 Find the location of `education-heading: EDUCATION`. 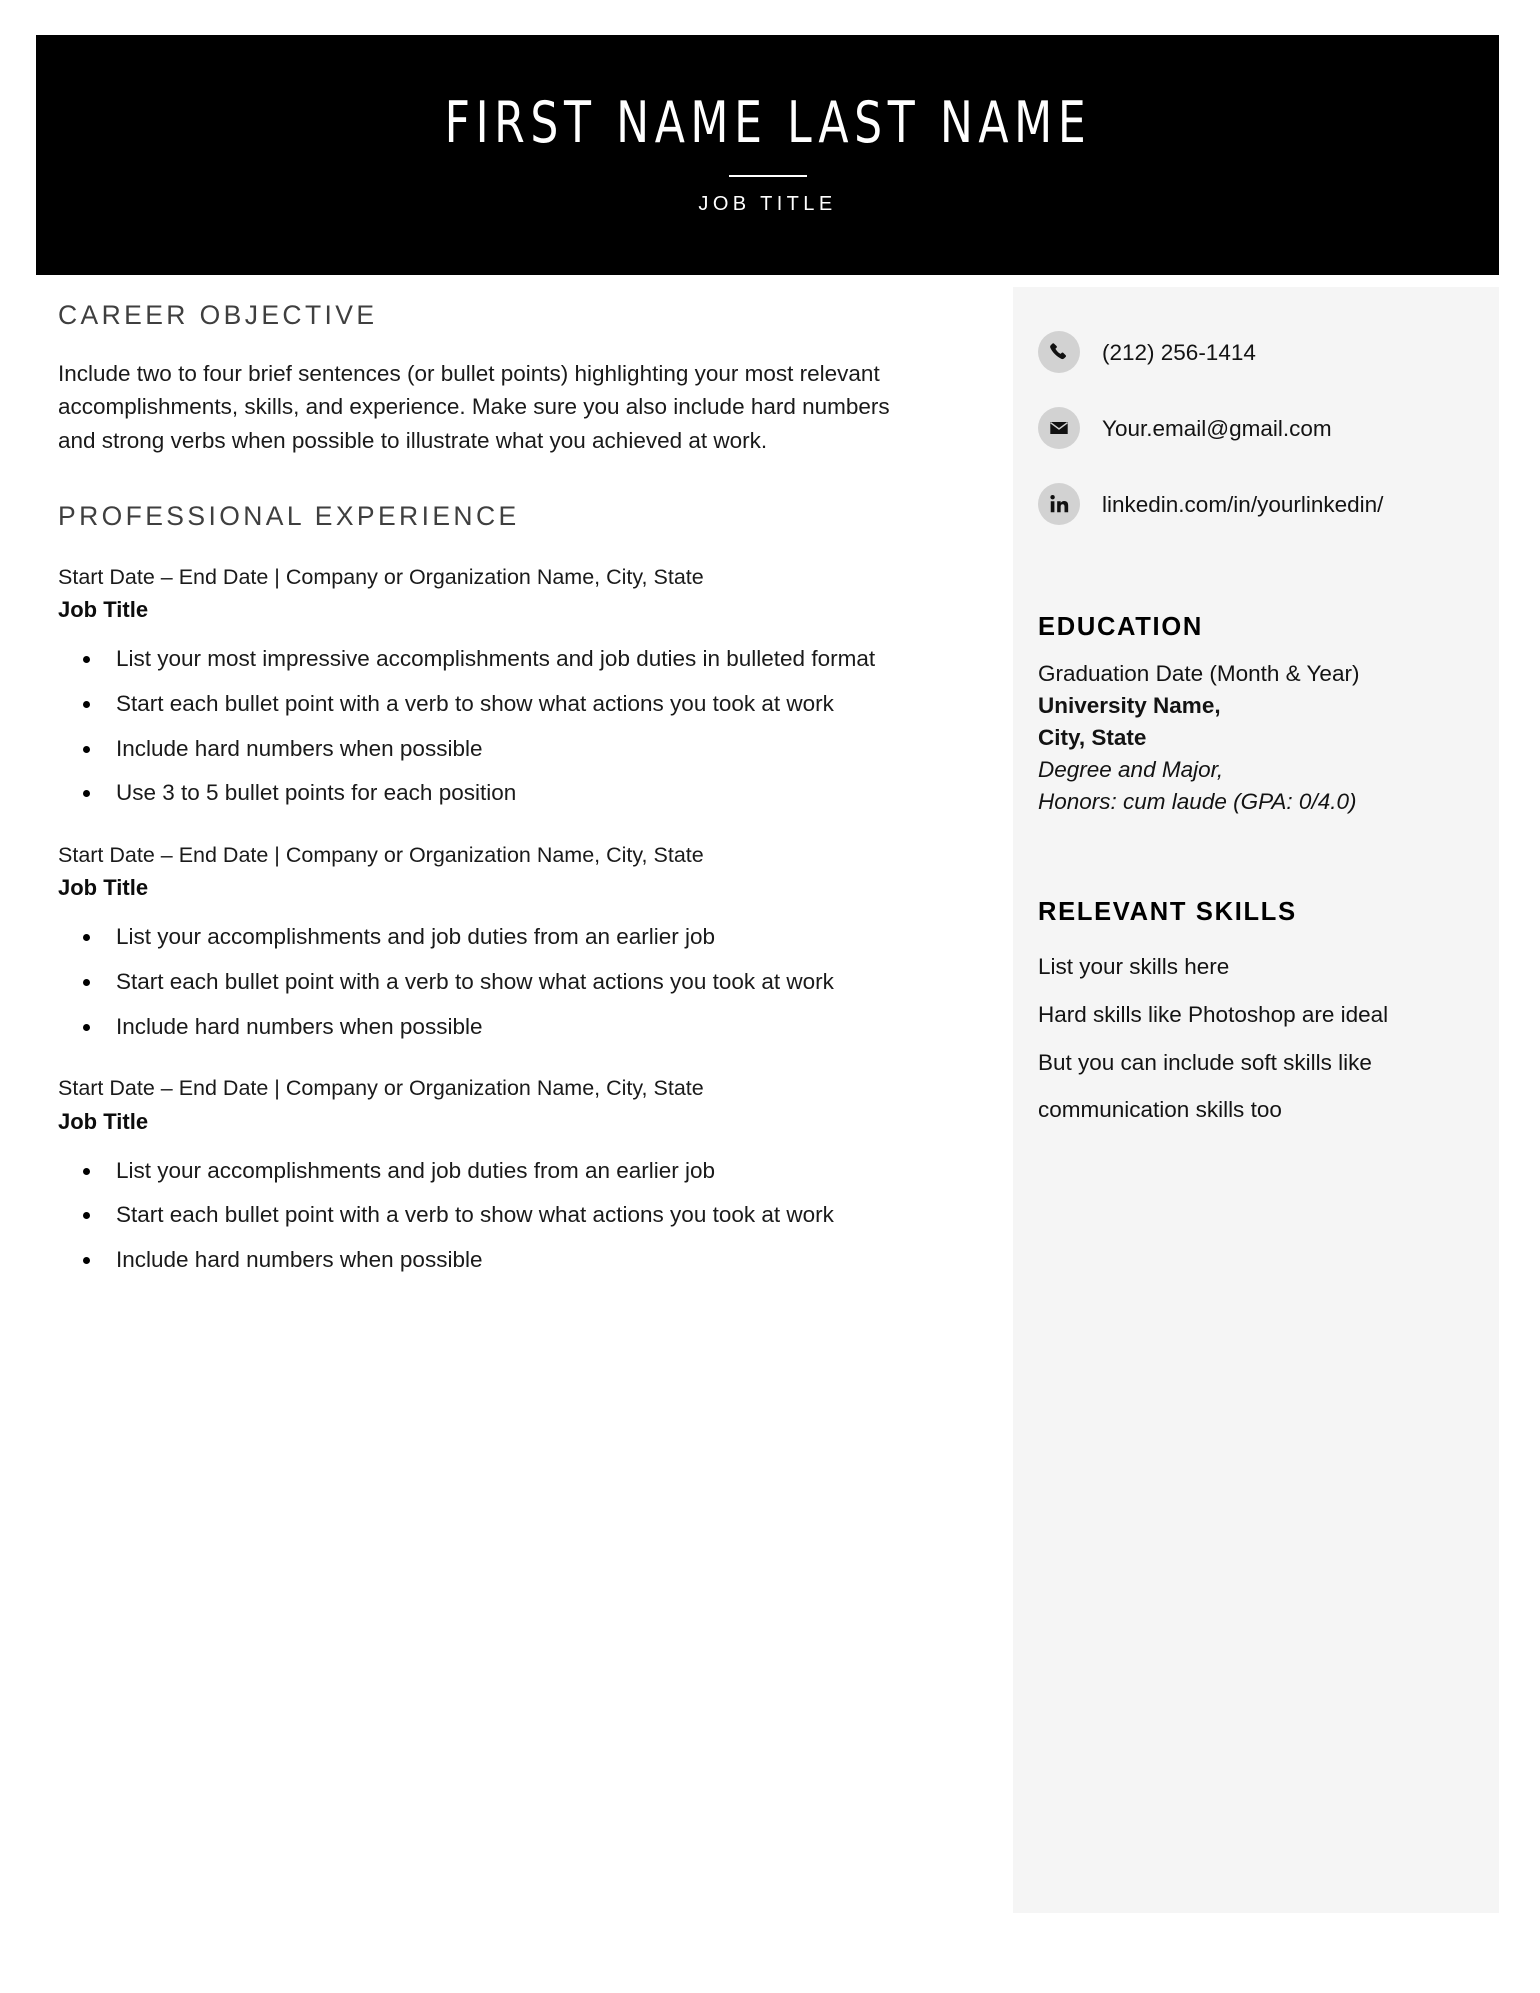

education-heading: EDUCATION is located at coordinates (1120, 627).